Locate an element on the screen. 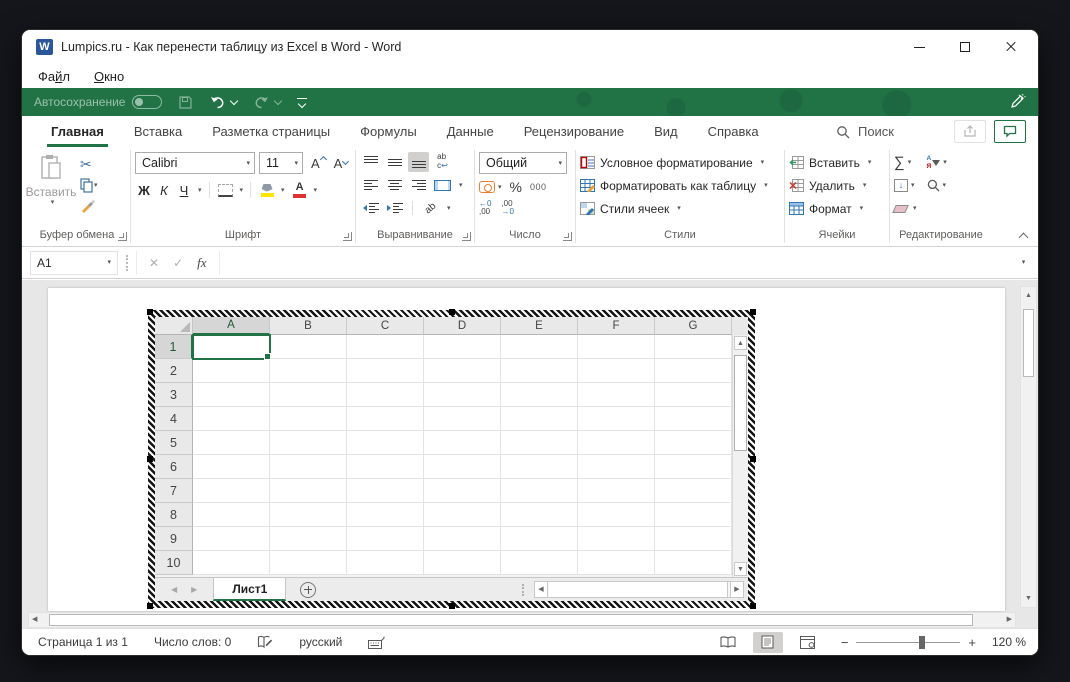  cell-D8 is located at coordinates (462, 515).